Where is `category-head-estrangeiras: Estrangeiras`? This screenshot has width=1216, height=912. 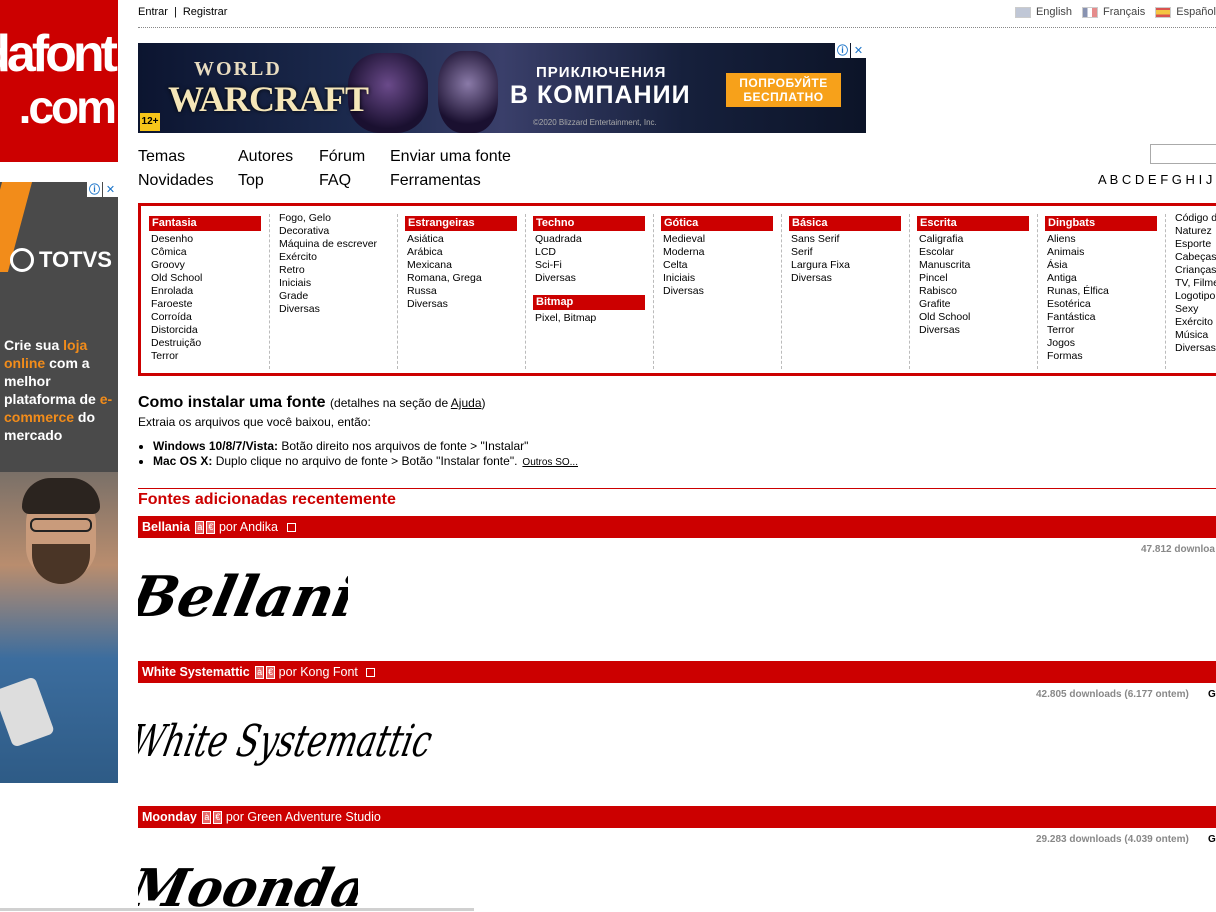 category-head-estrangeiras: Estrangeiras is located at coordinates (461, 223).